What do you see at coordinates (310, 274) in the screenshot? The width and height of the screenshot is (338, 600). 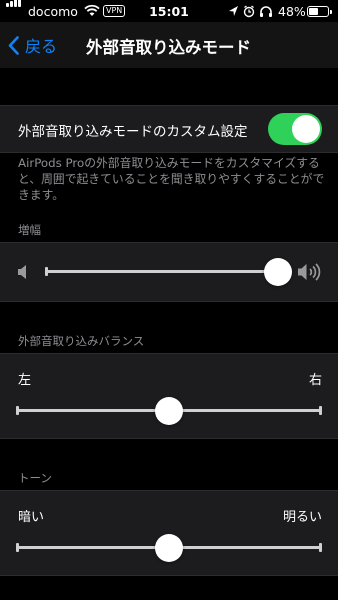 I see `speaker-high-icon` at bounding box center [310, 274].